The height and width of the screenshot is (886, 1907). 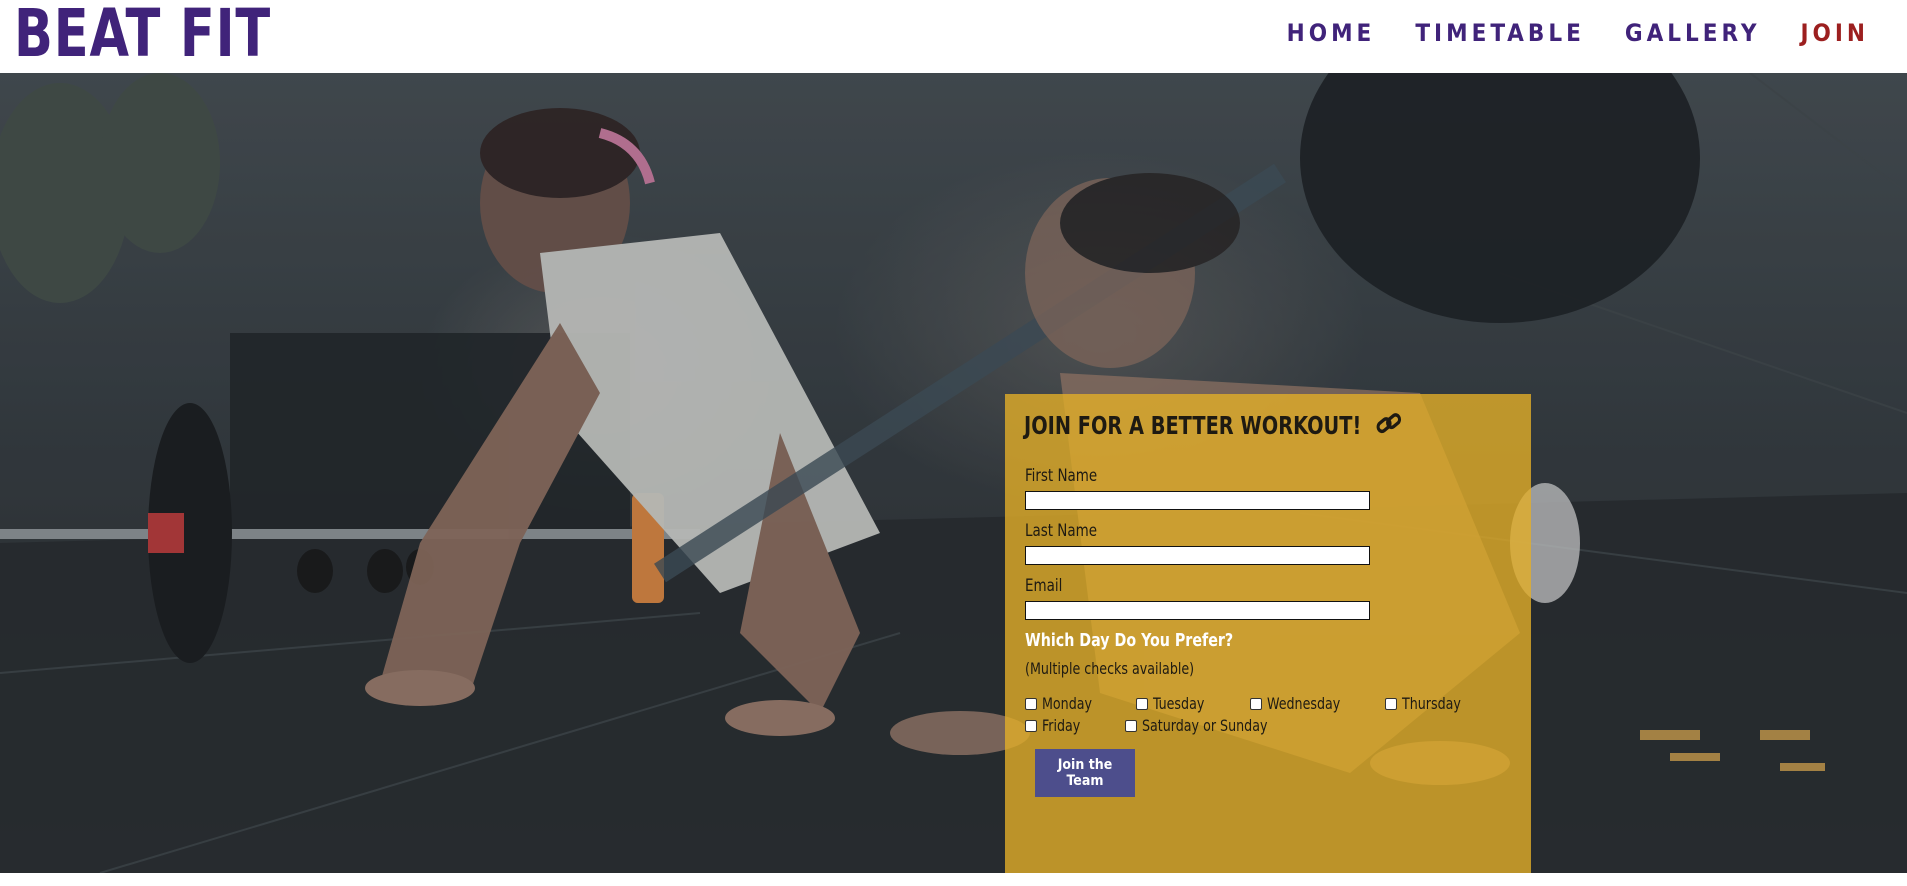 I want to click on checkbox-friday-box, so click(x=1031, y=725).